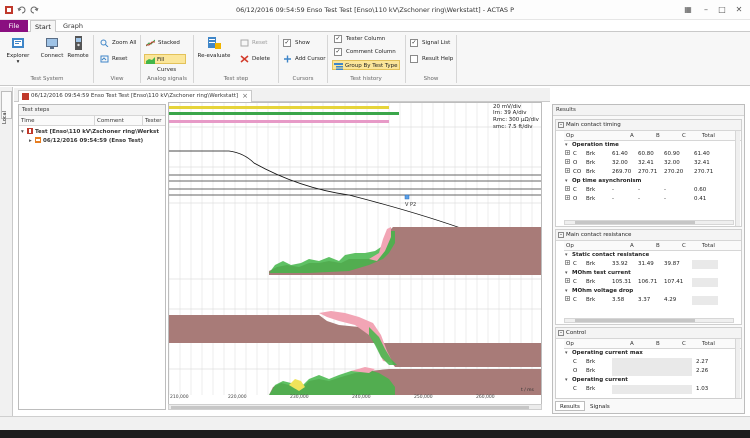  I want to click on result-row: + O Brk 32.00 32.41 32.00 32.41, so click(648, 163).